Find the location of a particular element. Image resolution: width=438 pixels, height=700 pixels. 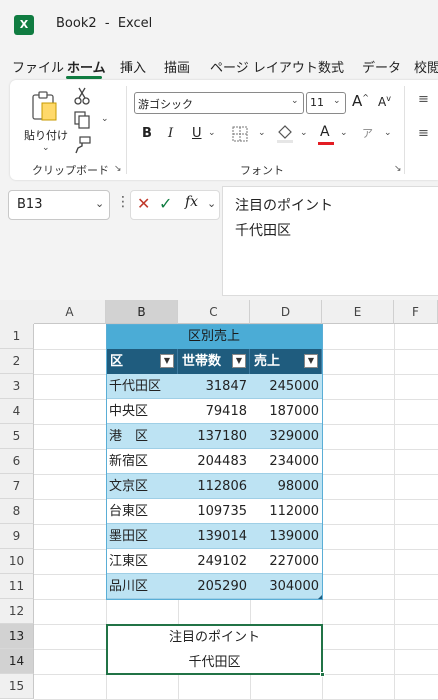

value-cell: 245000 is located at coordinates (286, 386).